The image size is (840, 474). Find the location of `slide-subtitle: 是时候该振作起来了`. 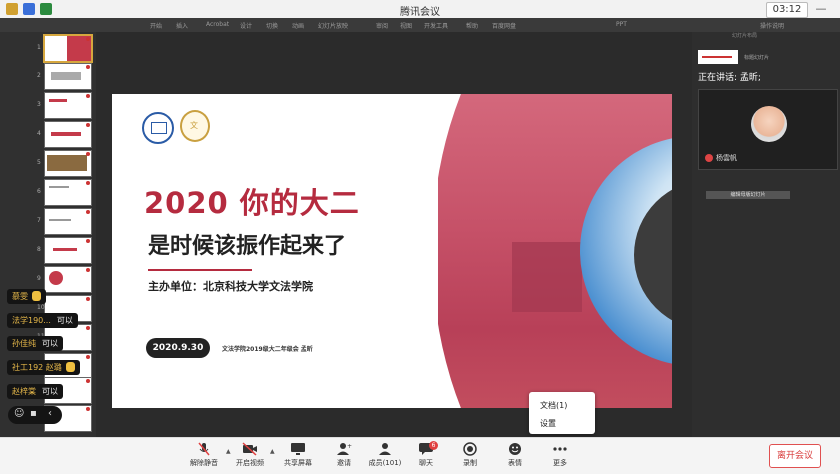

slide-subtitle: 是时候该振作起来了 is located at coordinates (247, 246).